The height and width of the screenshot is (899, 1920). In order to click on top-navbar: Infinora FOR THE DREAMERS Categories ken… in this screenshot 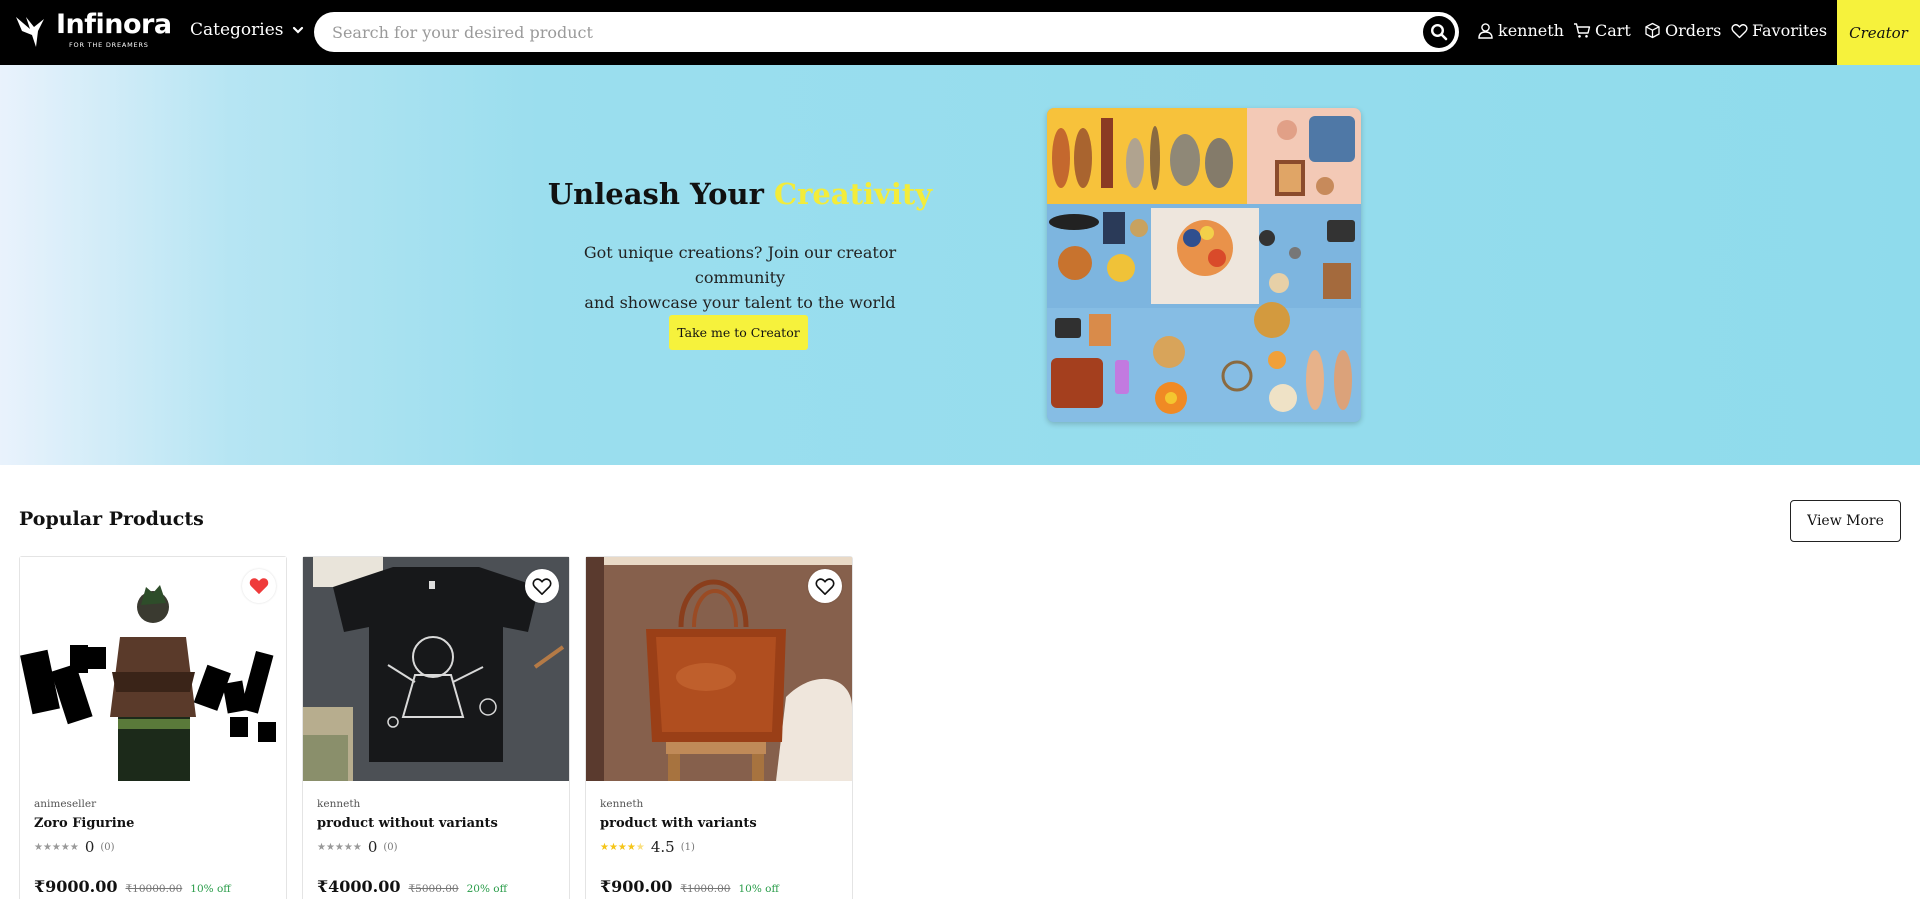, I will do `click(960, 32)`.